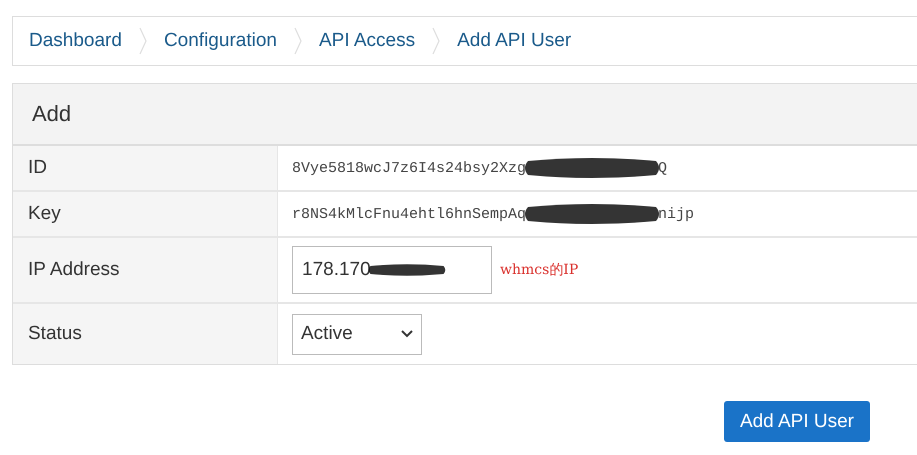 The height and width of the screenshot is (455, 917). What do you see at coordinates (409, 214) in the screenshot?
I see `field-value: r8NS4kMlcFnu4ehtl6hnSempAq` at bounding box center [409, 214].